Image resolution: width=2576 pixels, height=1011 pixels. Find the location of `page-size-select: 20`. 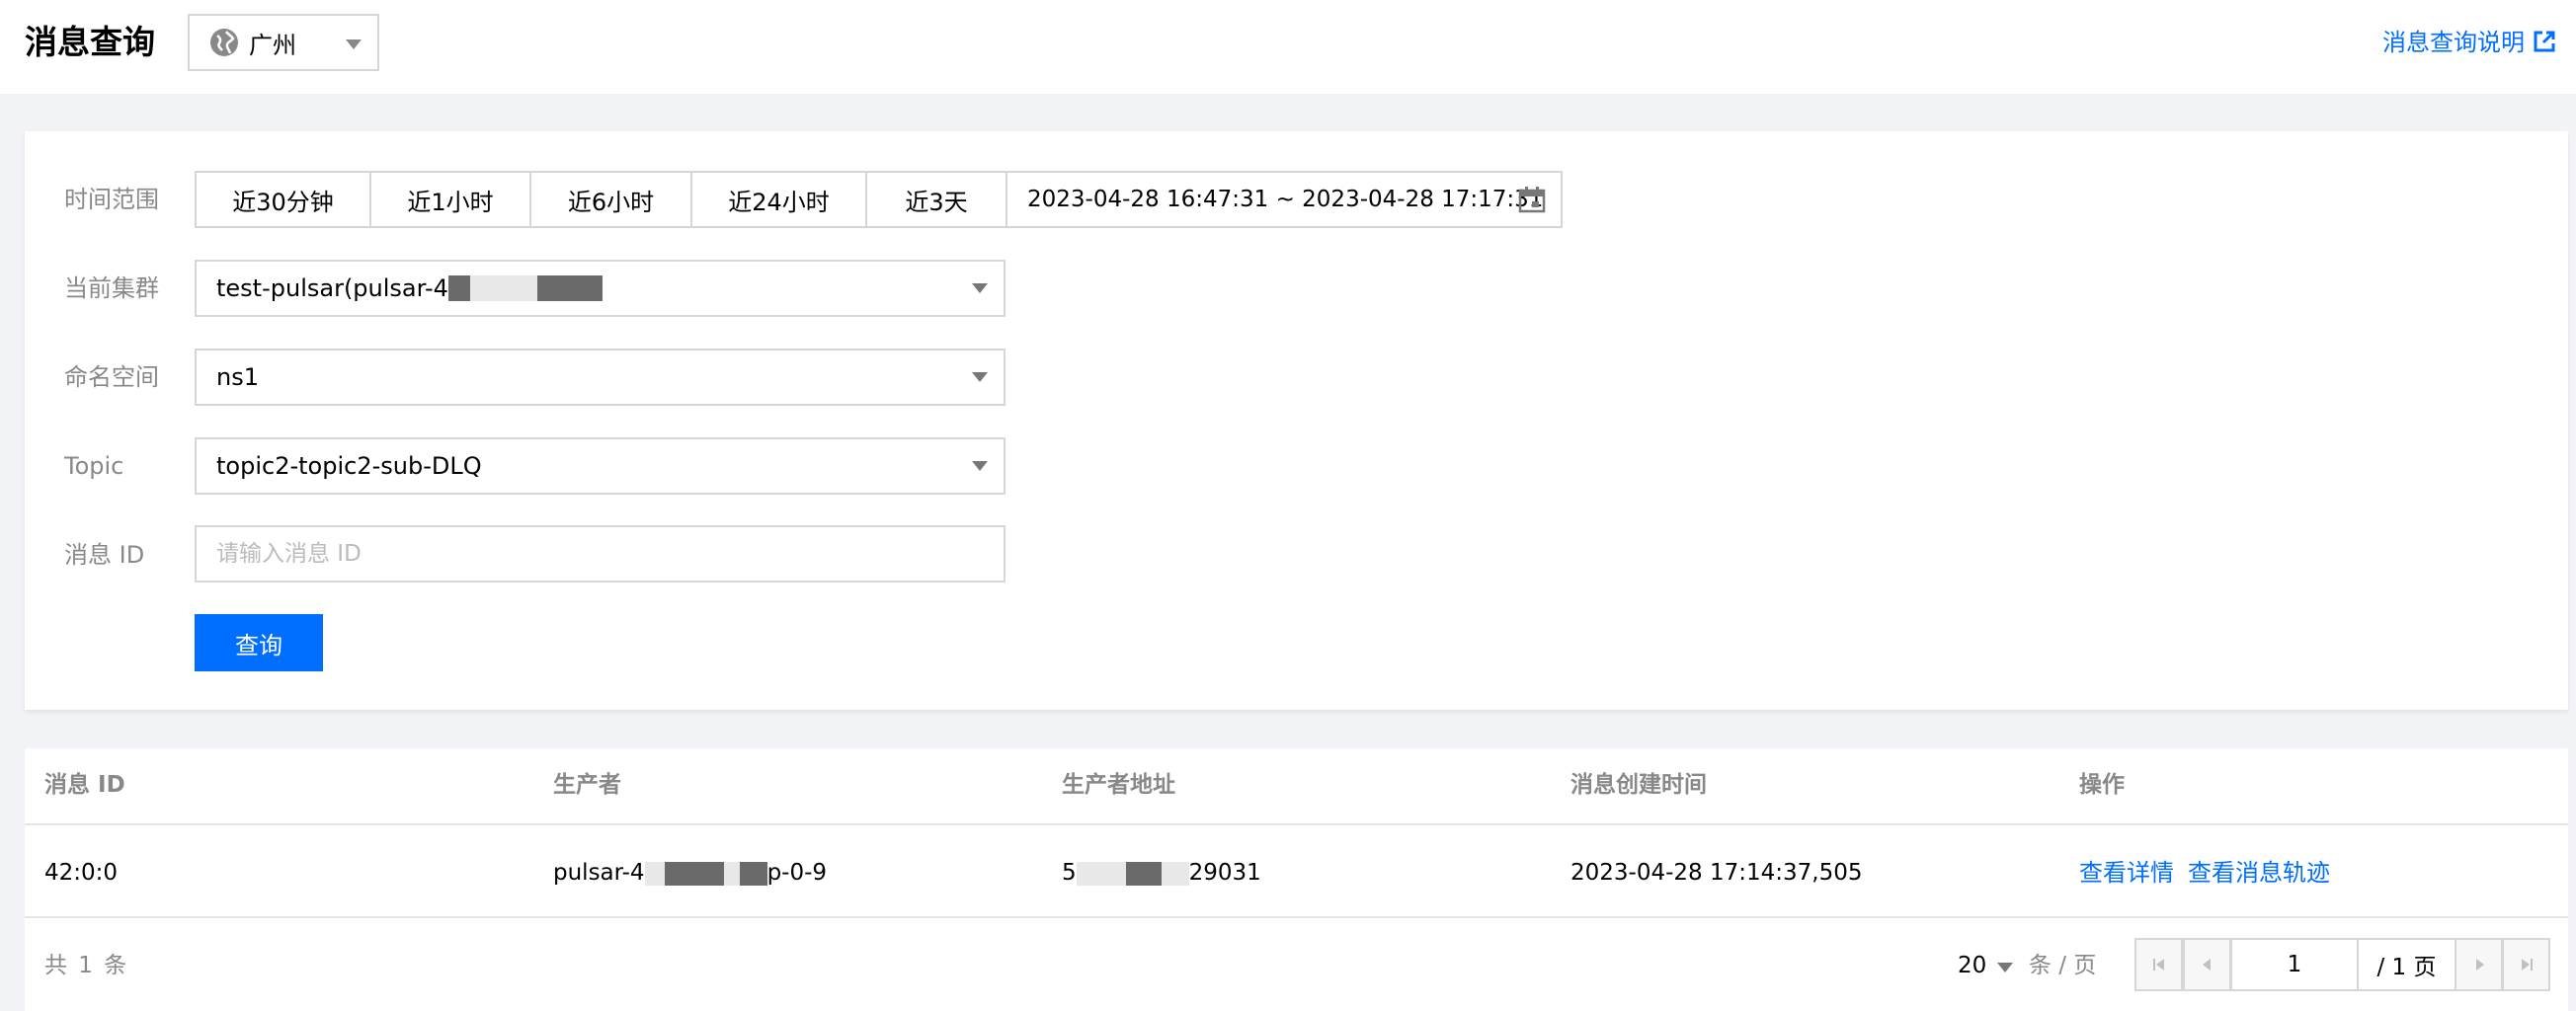

page-size-select: 20 is located at coordinates (1972, 965).